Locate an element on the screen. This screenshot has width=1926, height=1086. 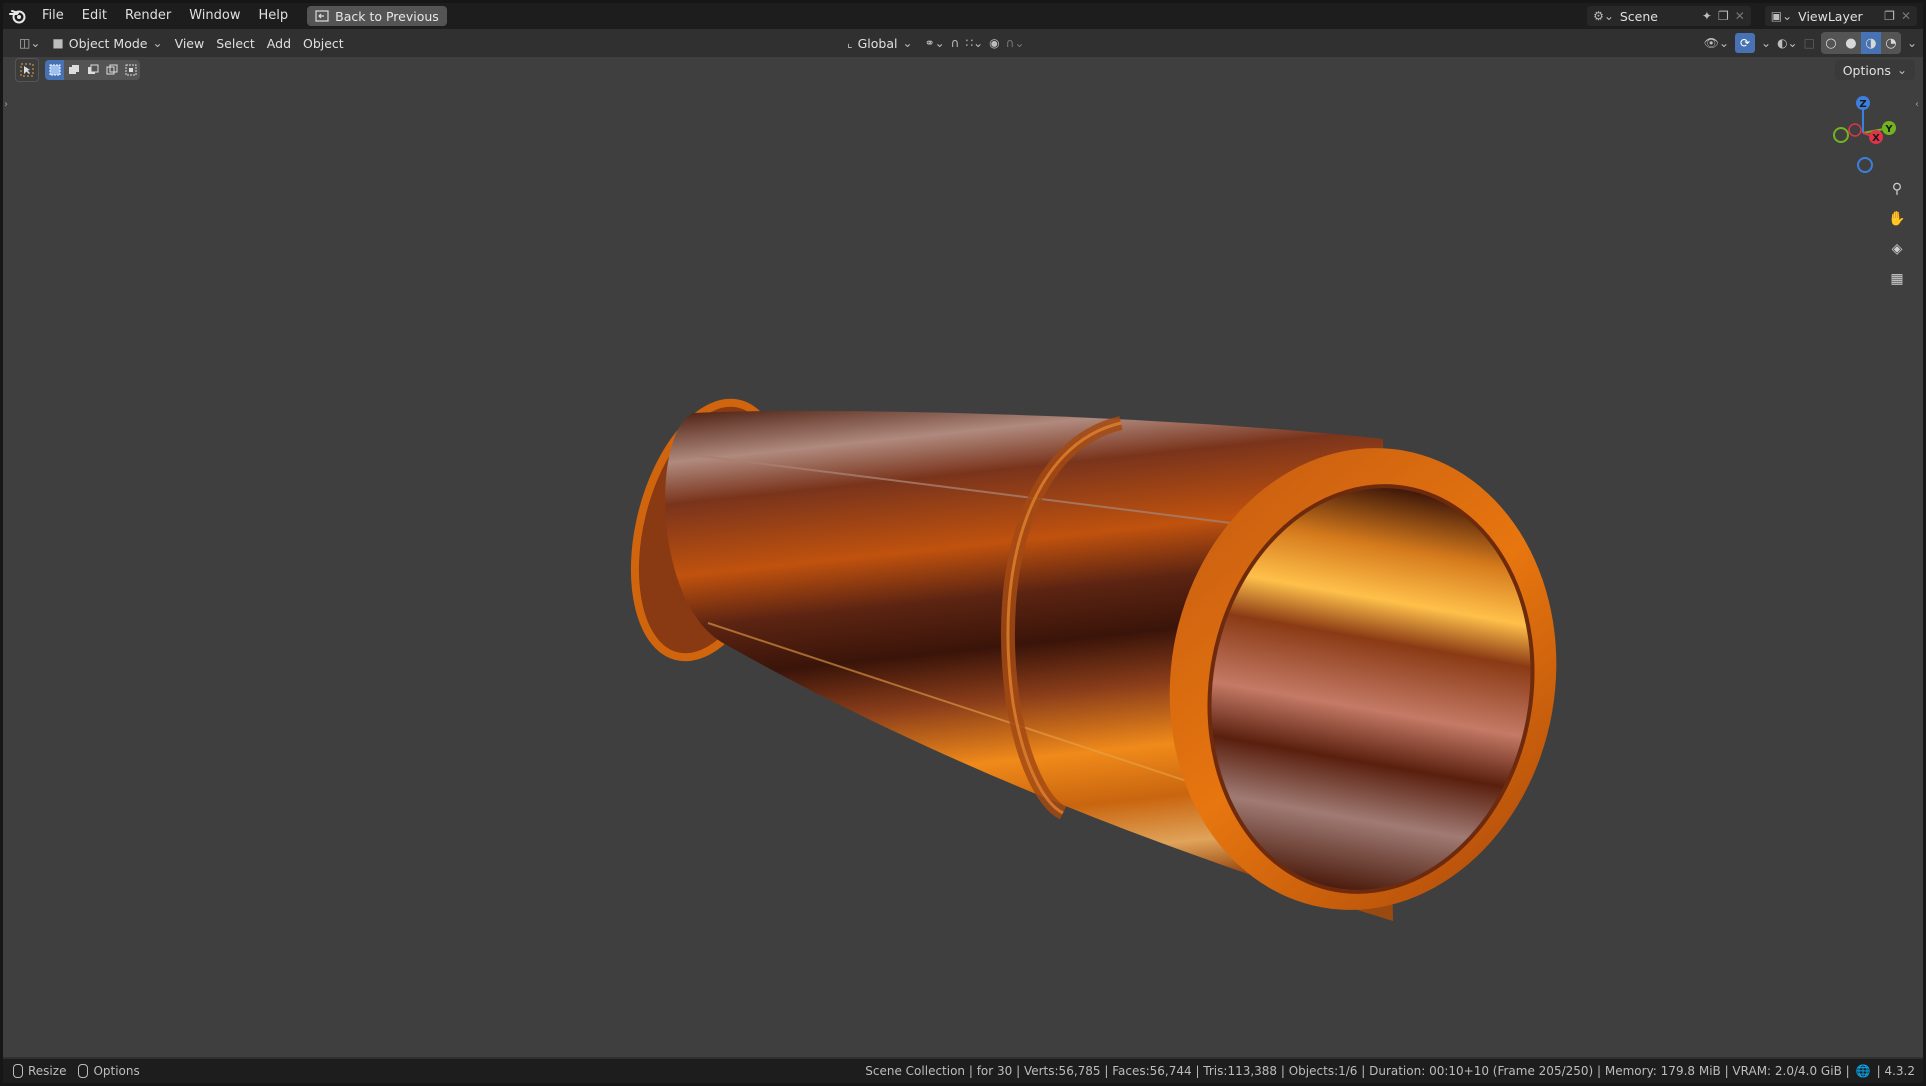
selection-mode-group is located at coordinates (92, 70).